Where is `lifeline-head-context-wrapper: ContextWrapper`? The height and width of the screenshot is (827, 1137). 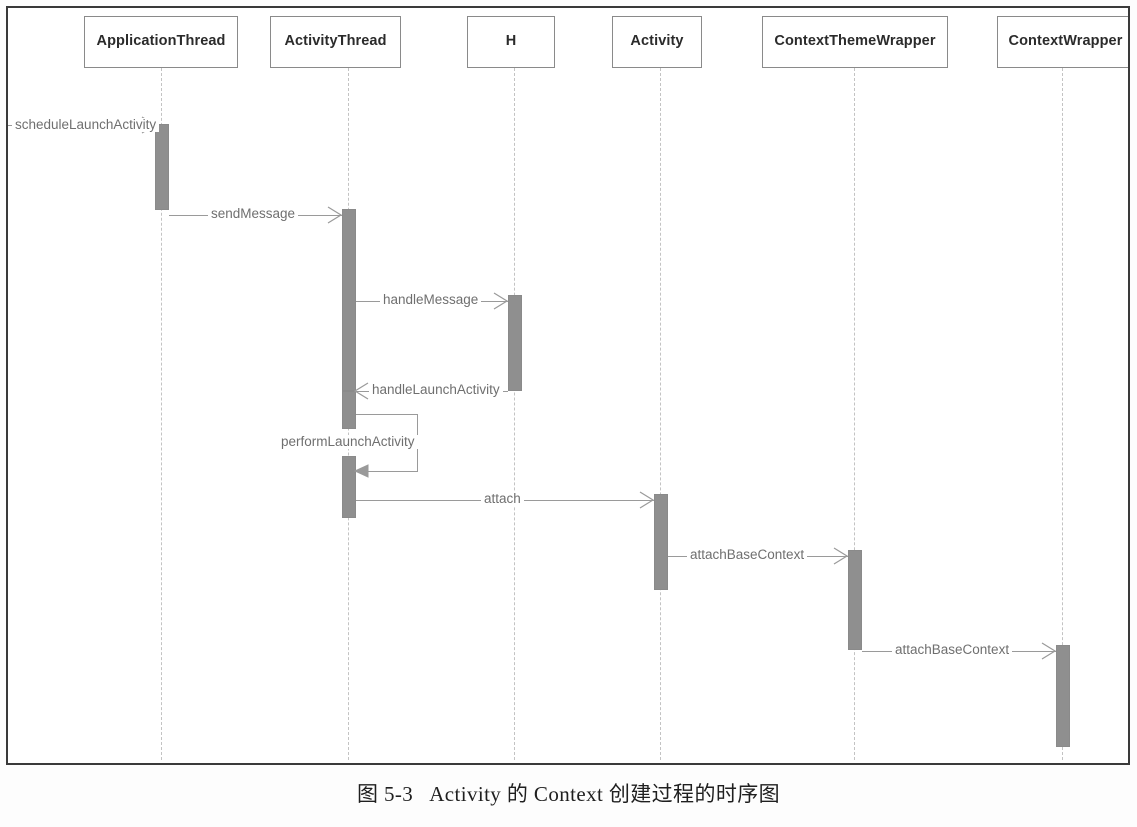 lifeline-head-context-wrapper: ContextWrapper is located at coordinates (1062, 42).